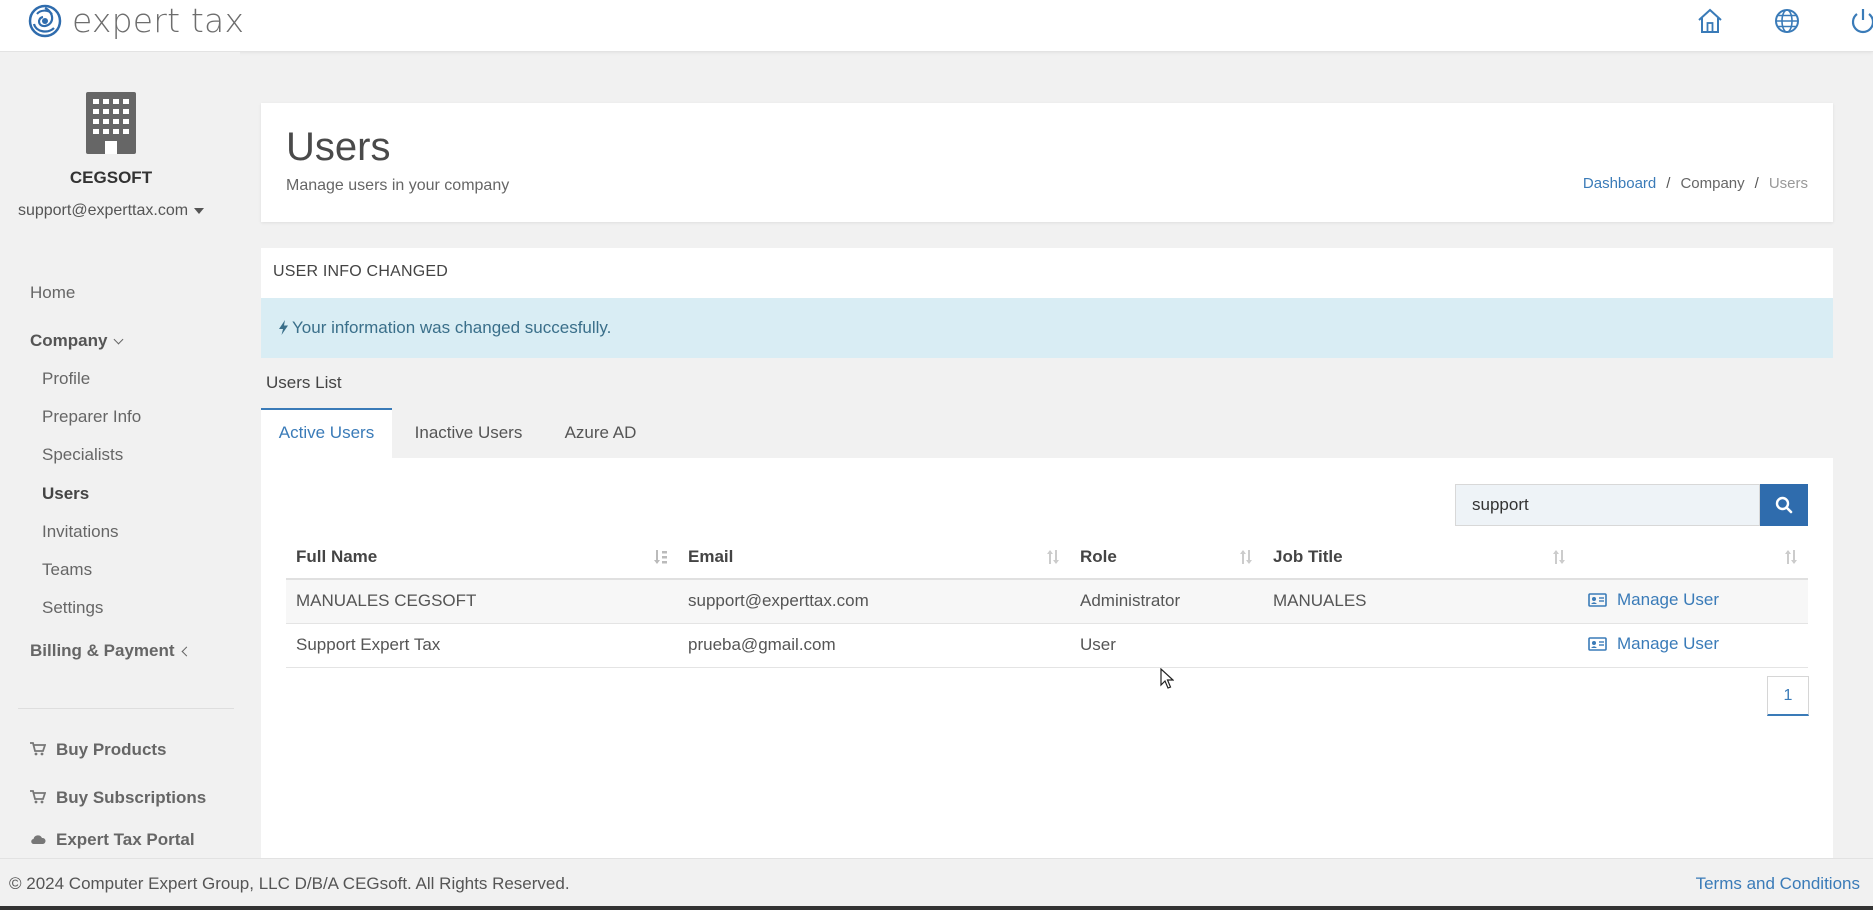  I want to click on user-email-dropdown: support@experttax.com, so click(111, 211).